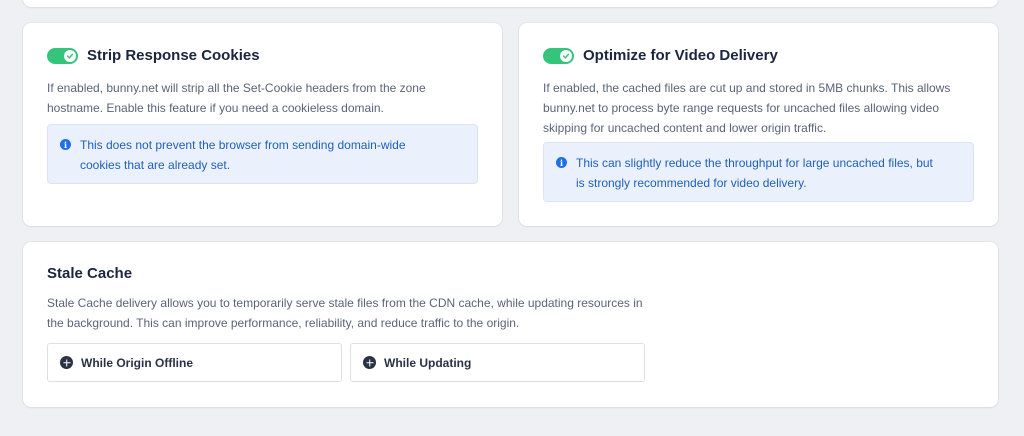  Describe the element at coordinates (90, 273) in the screenshot. I see `stale-cache-title: Stale Cache` at that location.